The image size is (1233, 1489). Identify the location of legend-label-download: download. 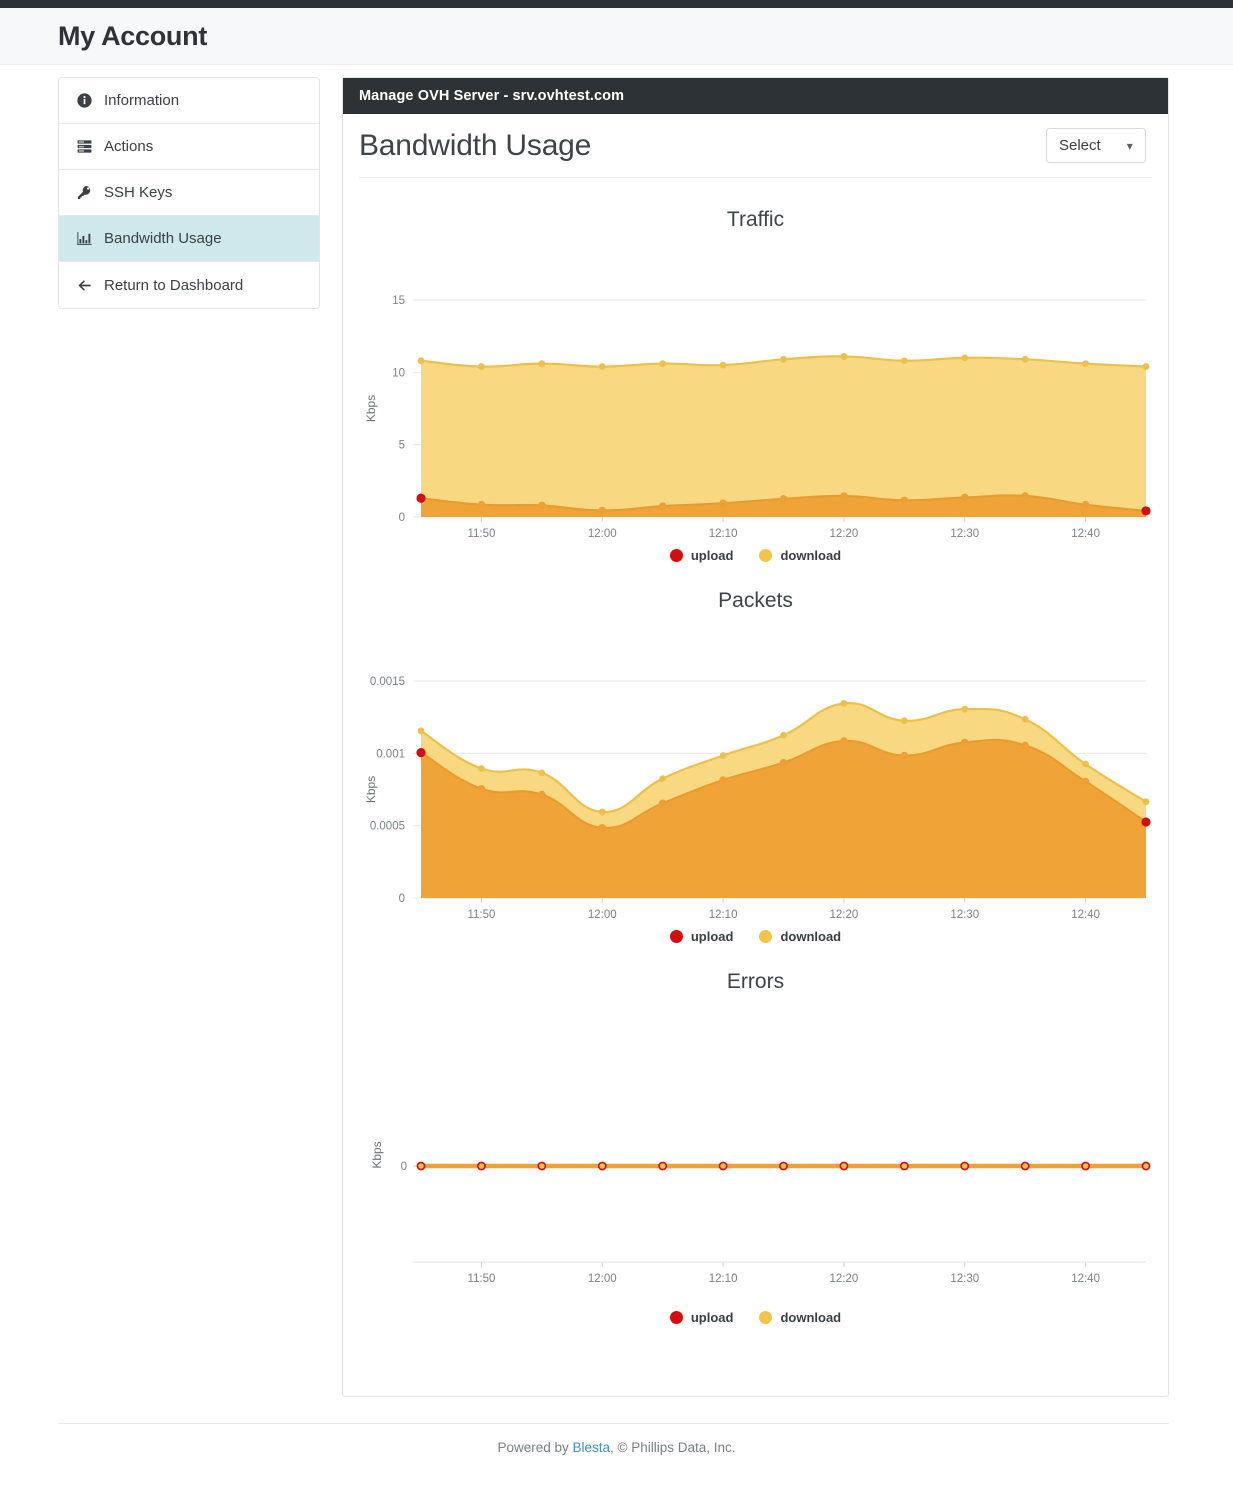
(811, 555).